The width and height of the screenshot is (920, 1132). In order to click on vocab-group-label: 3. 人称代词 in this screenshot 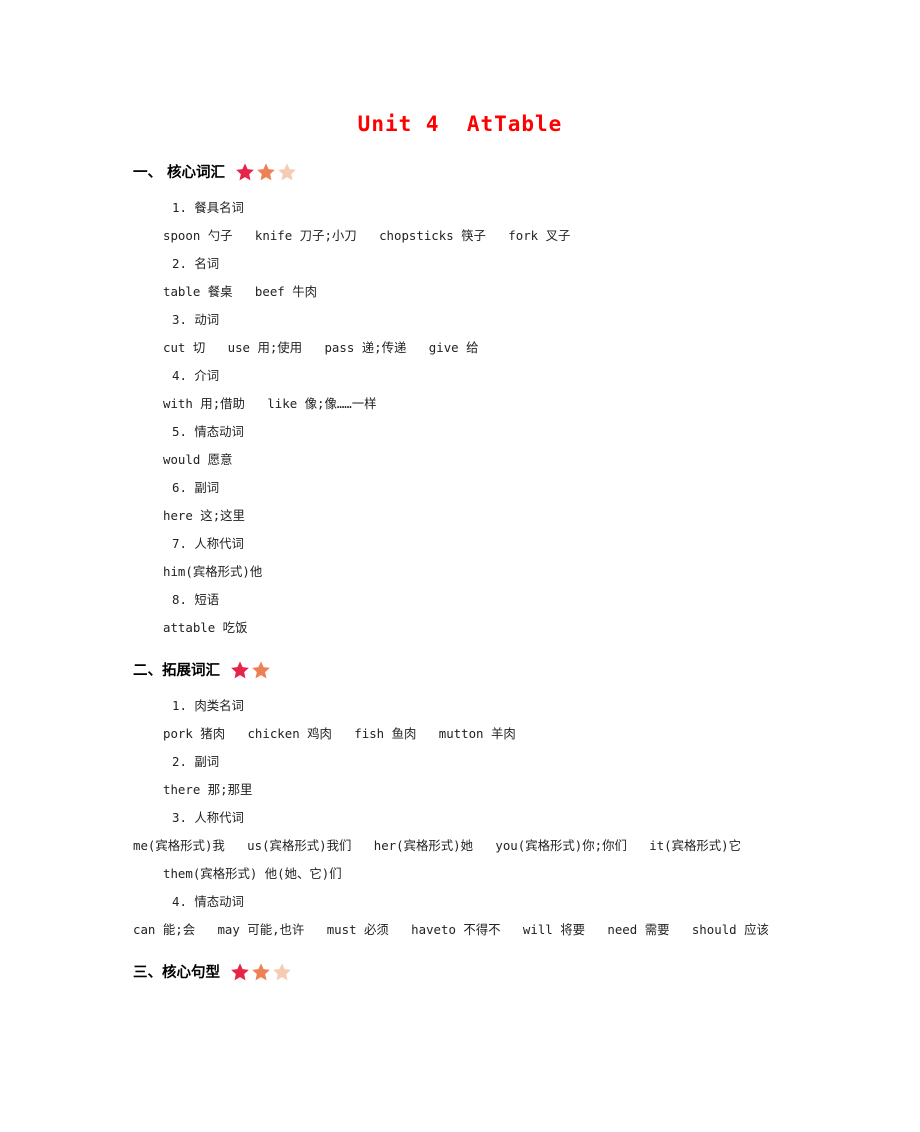, I will do `click(208, 817)`.